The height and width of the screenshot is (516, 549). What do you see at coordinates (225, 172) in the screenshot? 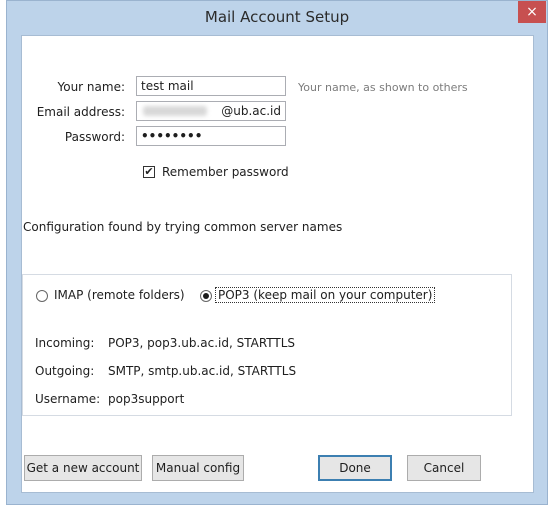
I see `remember-password-label: Remember password` at bounding box center [225, 172].